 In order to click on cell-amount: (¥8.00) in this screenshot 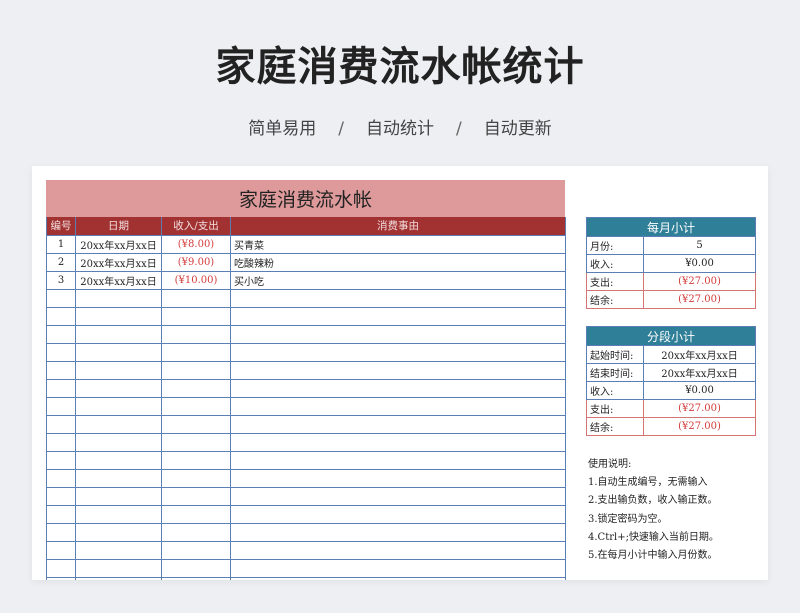, I will do `click(196, 244)`.